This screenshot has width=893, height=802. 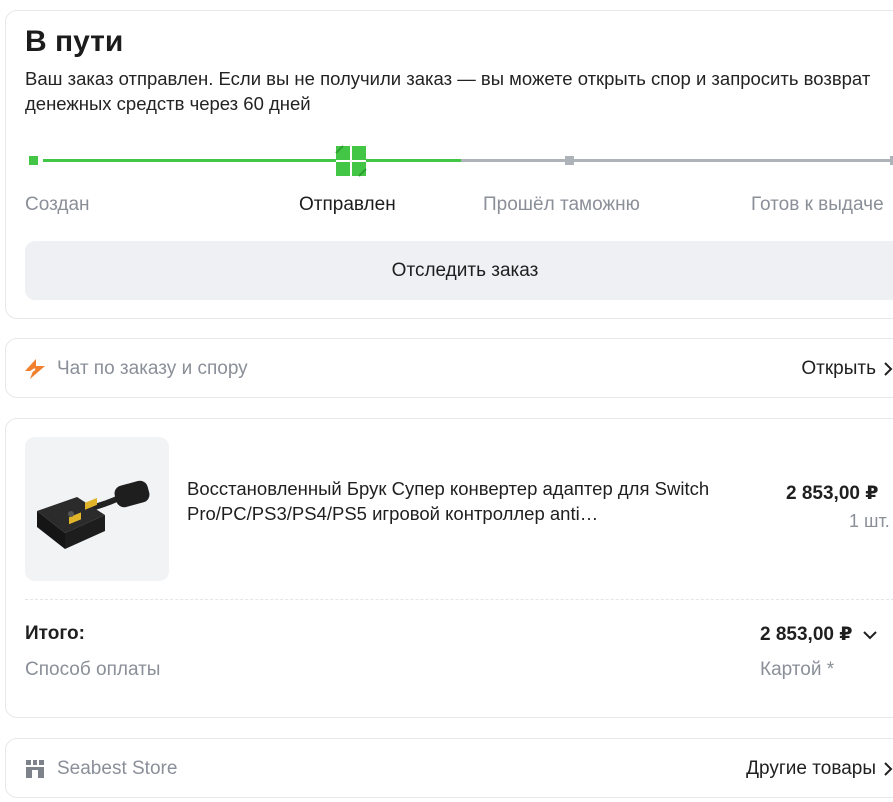 What do you see at coordinates (351, 161) in the screenshot?
I see `shipped-box-icon` at bounding box center [351, 161].